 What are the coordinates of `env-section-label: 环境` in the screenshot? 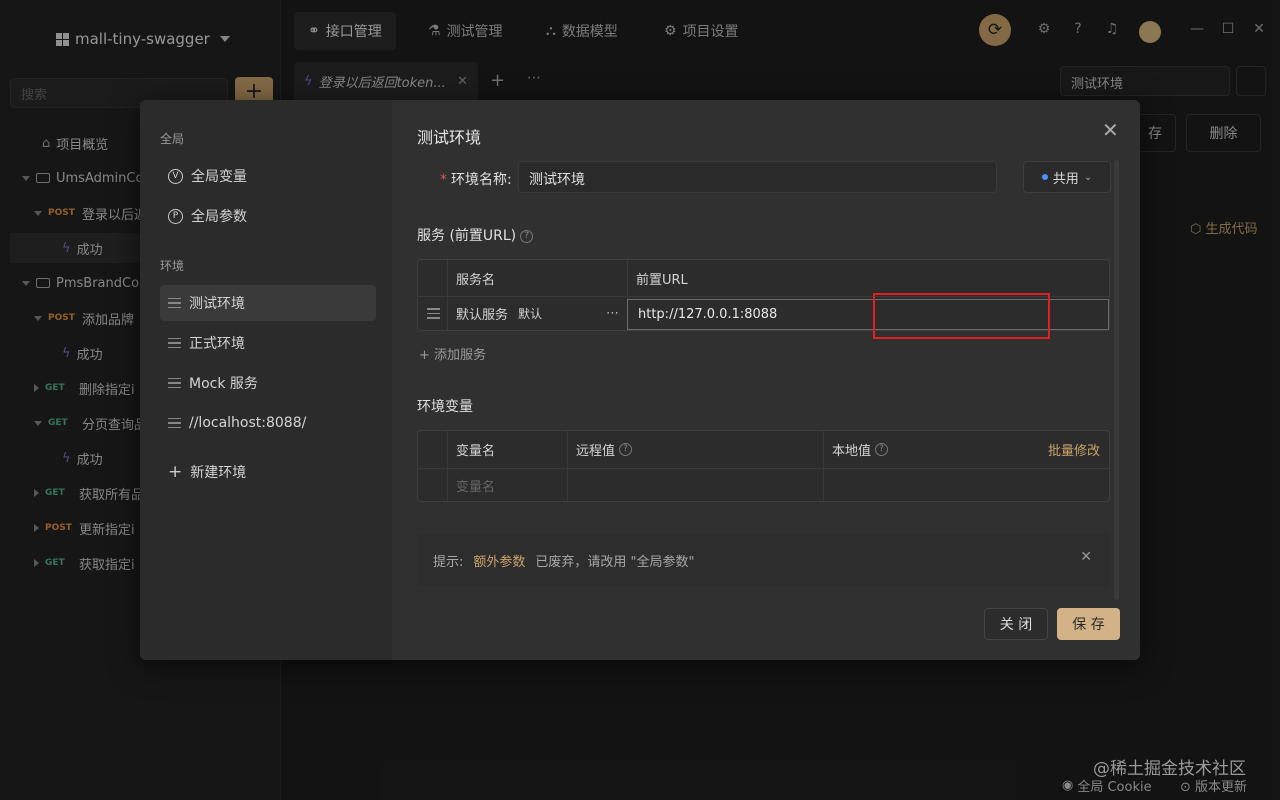 It's located at (172, 266).